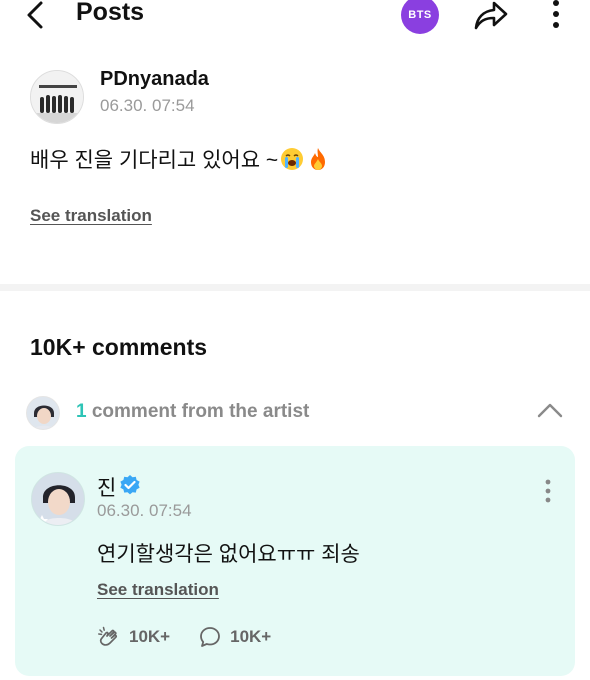  Describe the element at coordinates (144, 510) in the screenshot. I see `comment-timestamp: 06.30. 07:54` at that location.